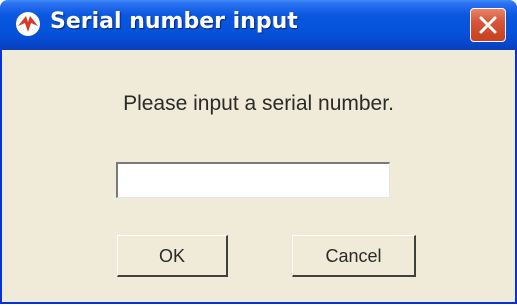 This screenshot has width=517, height=306. I want to click on window-title: Serial number input, so click(174, 21).